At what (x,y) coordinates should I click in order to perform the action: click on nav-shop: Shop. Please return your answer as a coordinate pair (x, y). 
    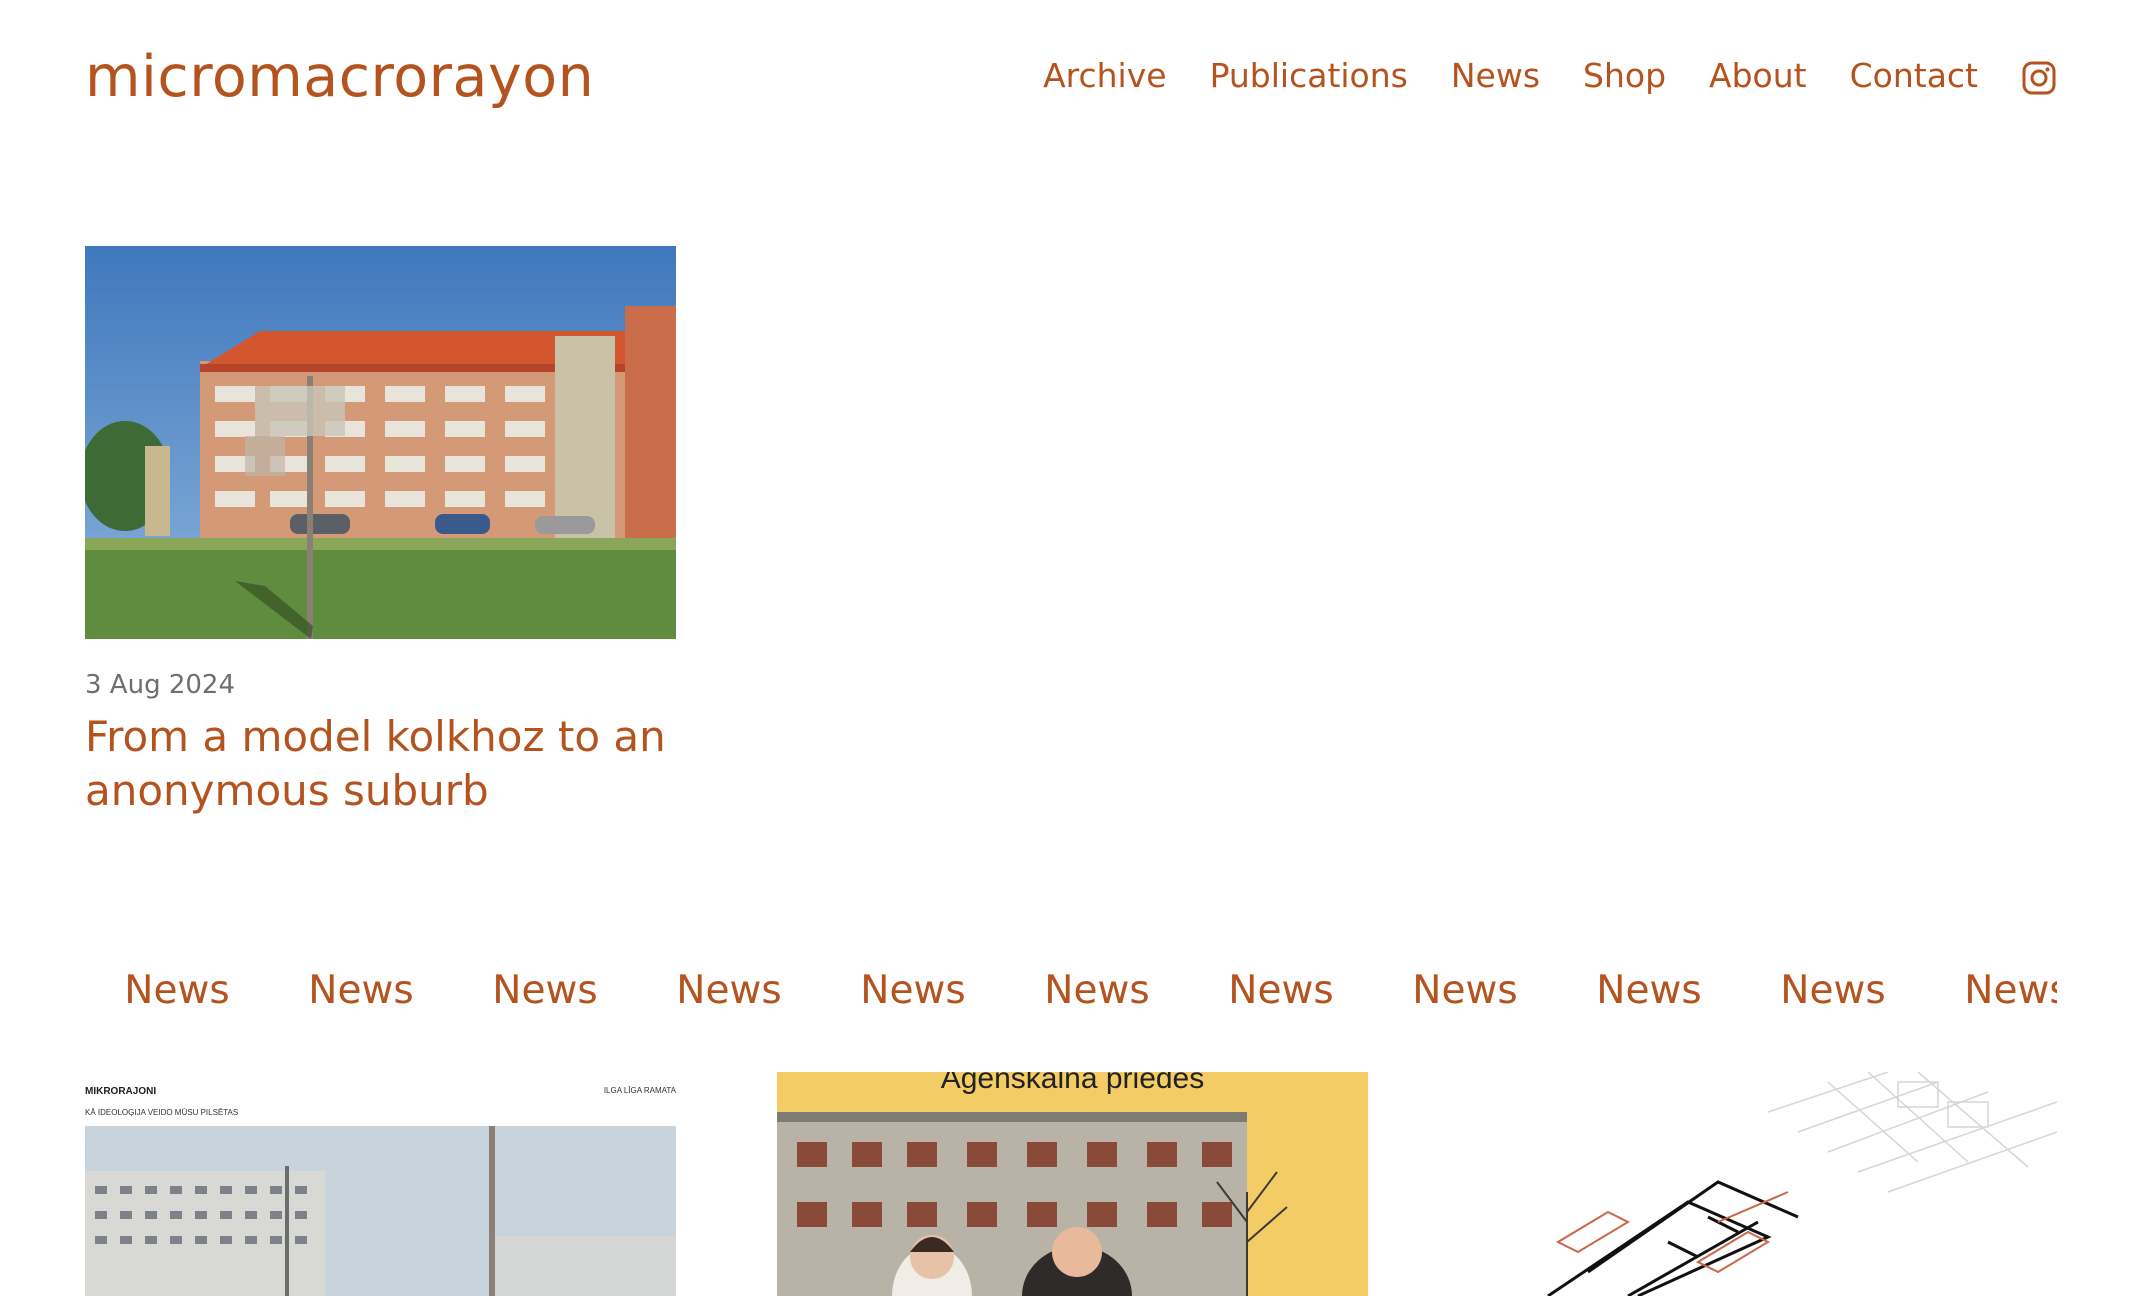
    Looking at the image, I should click on (1624, 75).